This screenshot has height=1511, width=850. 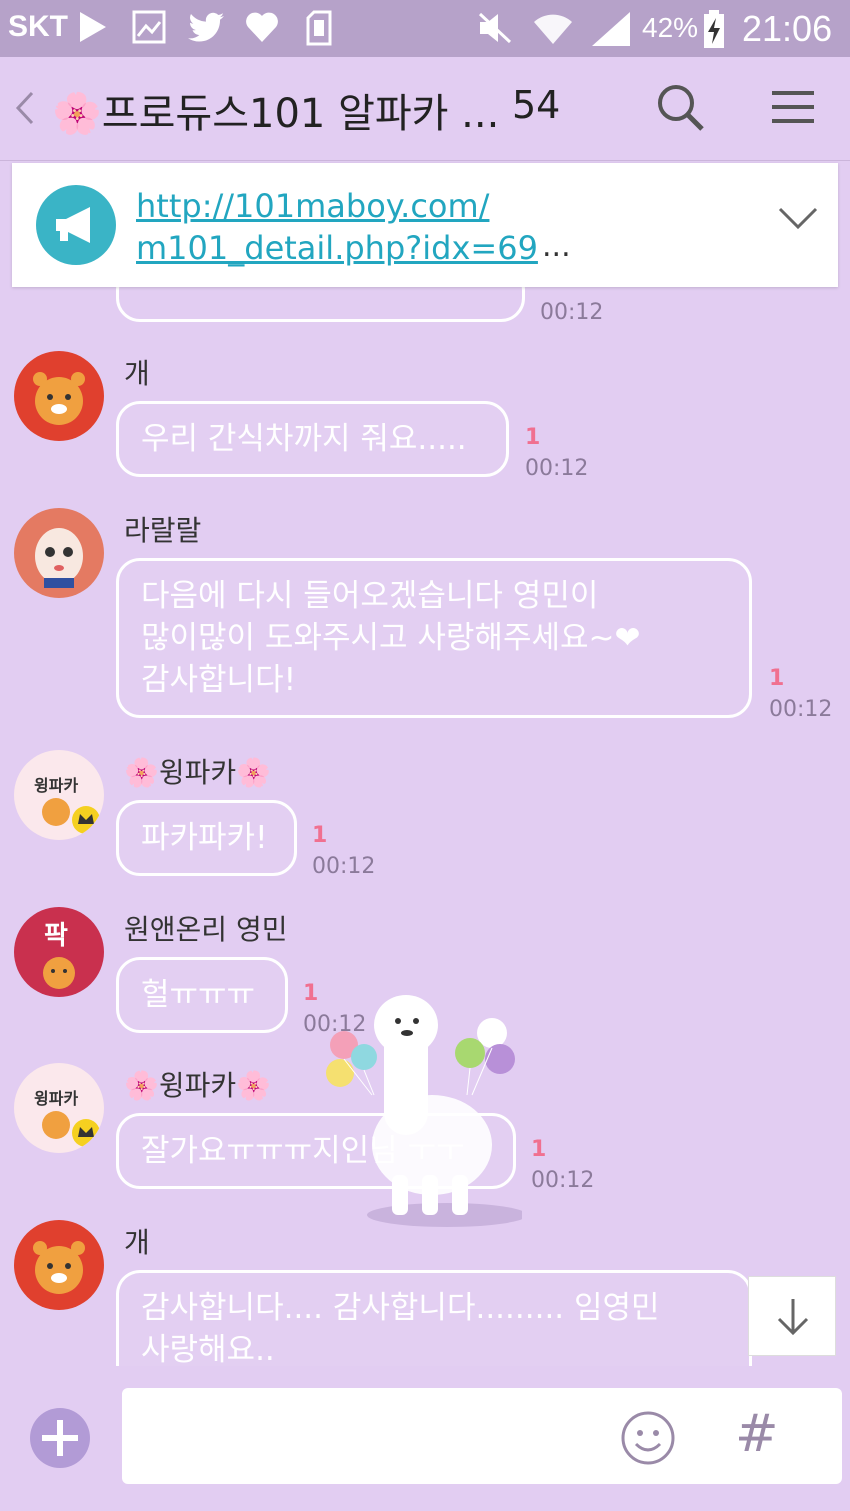 I want to click on message-bubble: 잘가요ㅠㅠㅠ지인님 ㅜㅜ, so click(x=316, y=1151).